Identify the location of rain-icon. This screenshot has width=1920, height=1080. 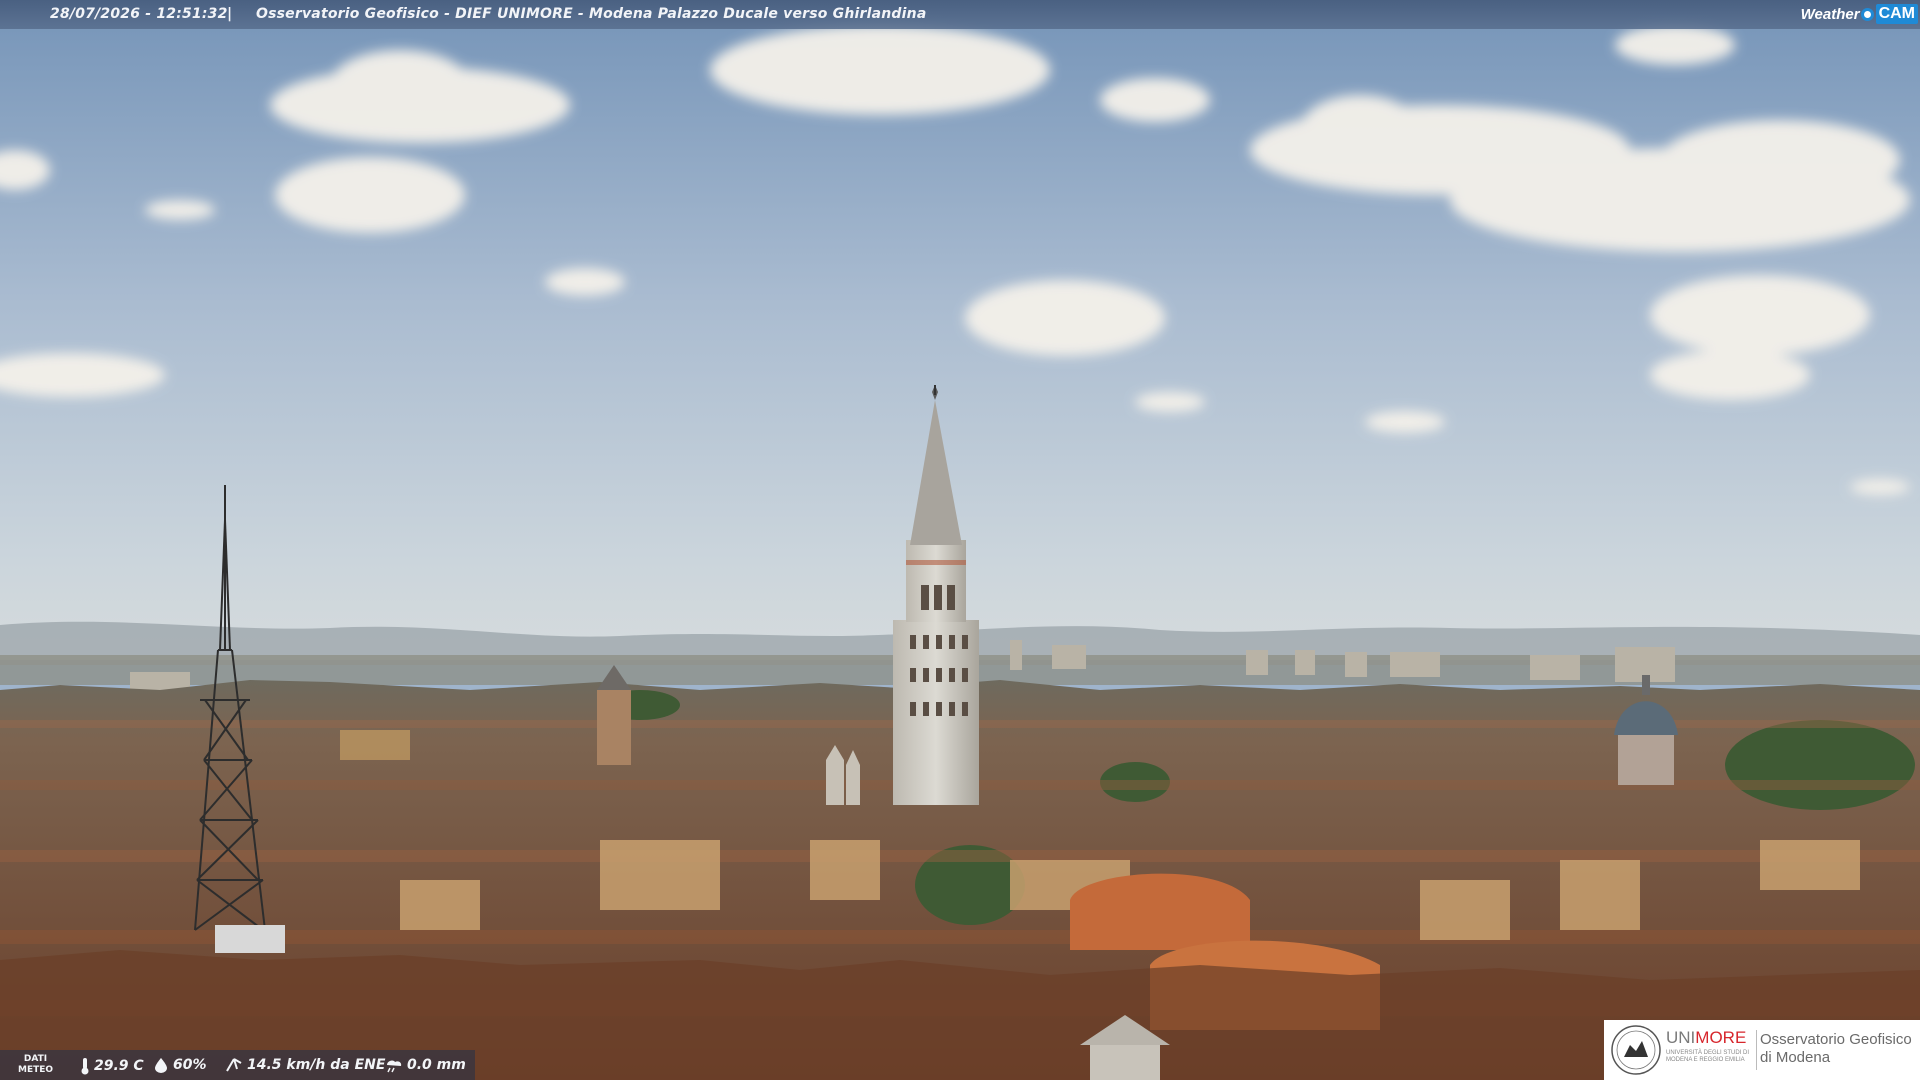
(394, 1066).